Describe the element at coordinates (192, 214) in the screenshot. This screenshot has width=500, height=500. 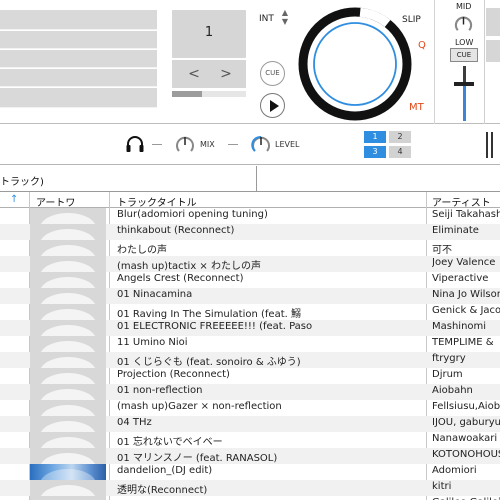
I see `track-title: Blur(adomiori opening tuning)` at that location.